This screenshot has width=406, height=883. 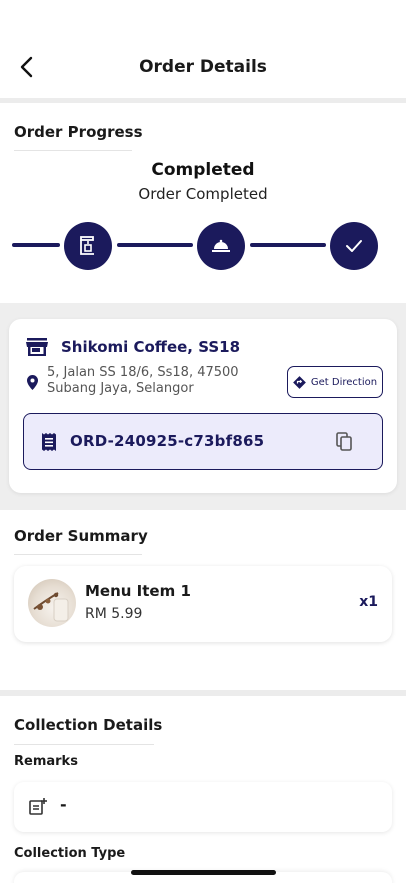 I want to click on address-line-2: Subang Jaya, Selangor, so click(x=120, y=388).